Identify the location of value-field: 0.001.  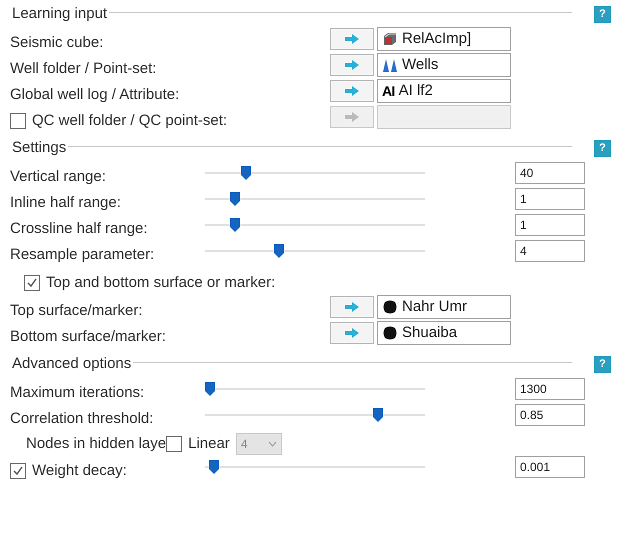
(550, 467).